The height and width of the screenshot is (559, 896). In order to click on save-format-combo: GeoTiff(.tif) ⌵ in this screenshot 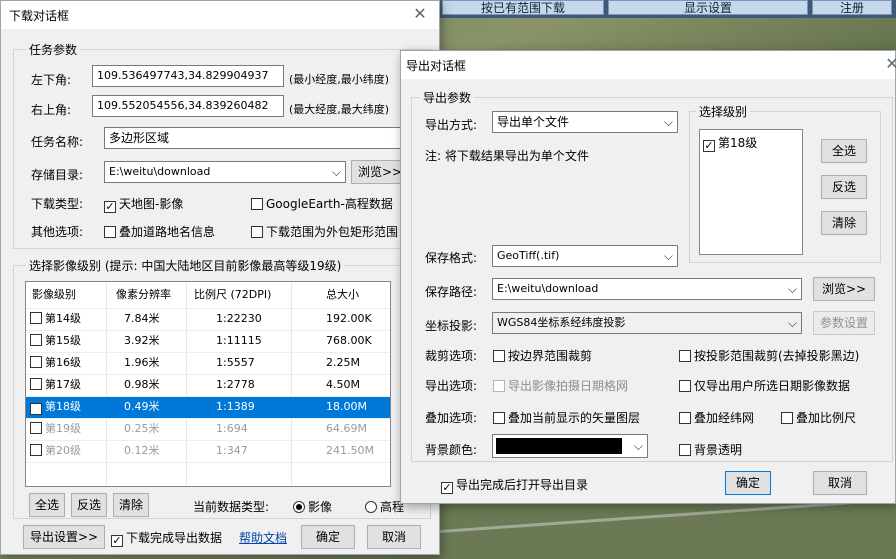, I will do `click(585, 256)`.